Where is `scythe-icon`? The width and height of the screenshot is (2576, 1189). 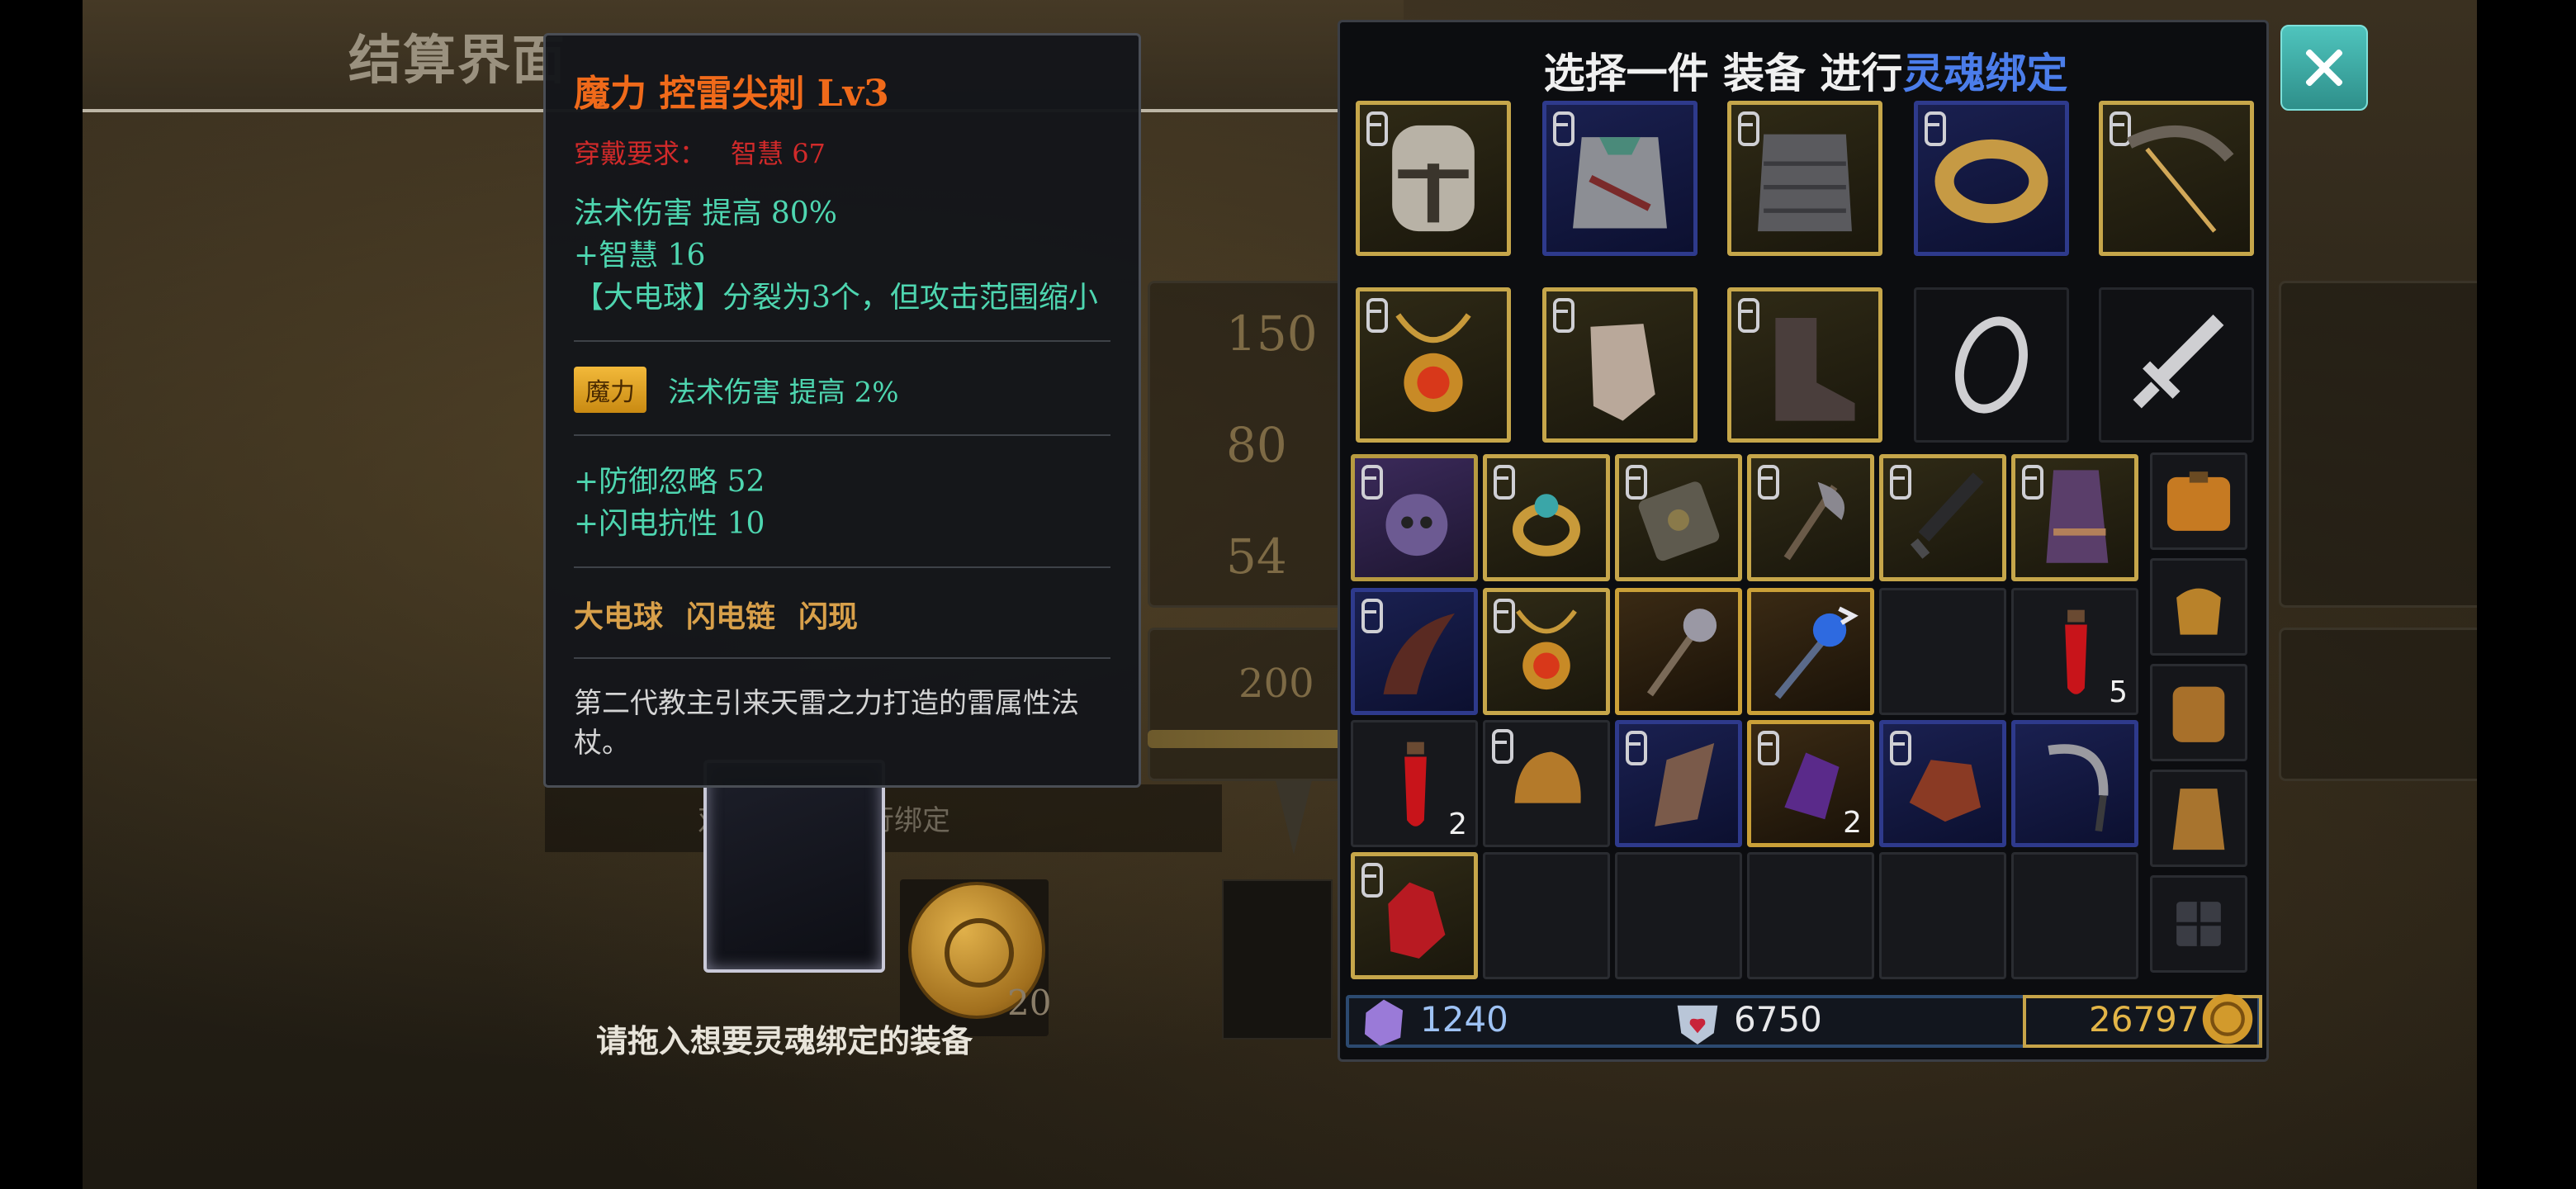
scythe-icon is located at coordinates (2074, 783).